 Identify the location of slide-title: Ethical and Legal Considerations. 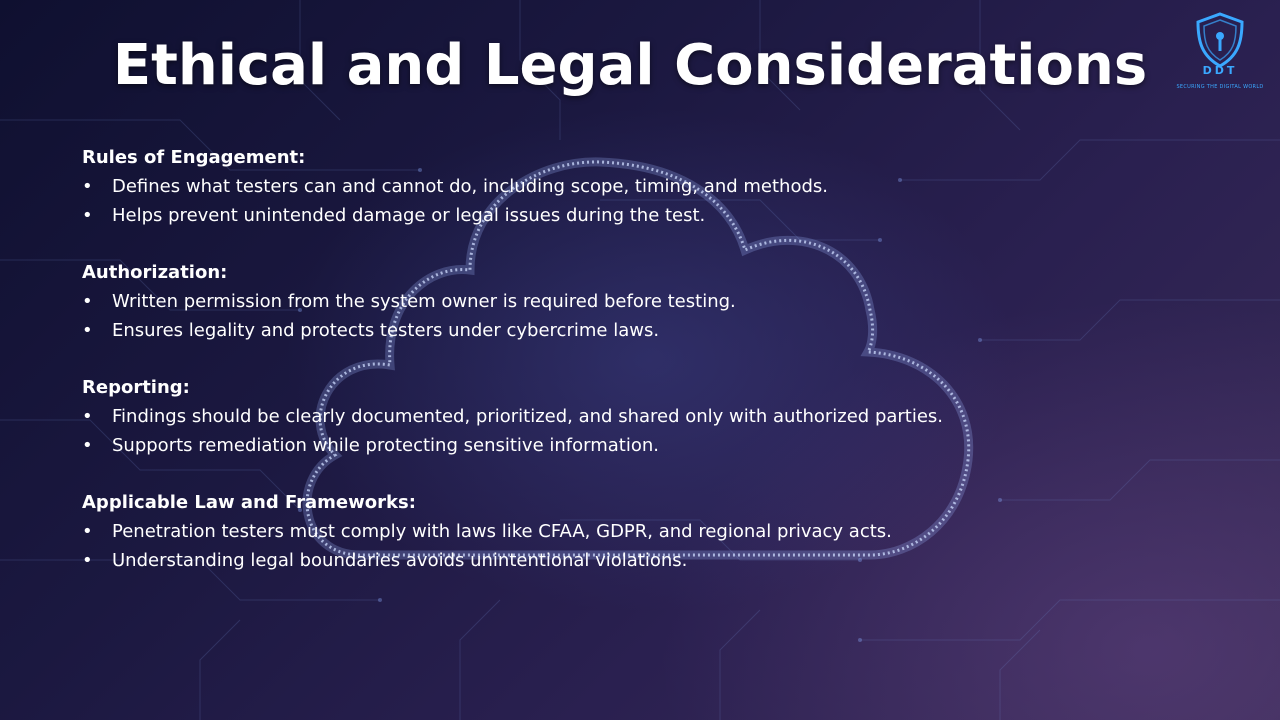
(630, 65).